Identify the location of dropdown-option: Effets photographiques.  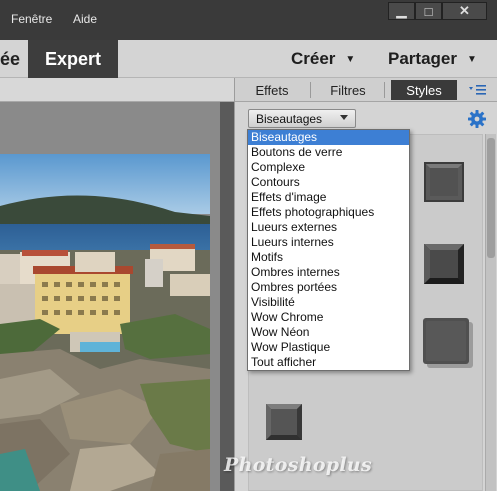
(328, 212).